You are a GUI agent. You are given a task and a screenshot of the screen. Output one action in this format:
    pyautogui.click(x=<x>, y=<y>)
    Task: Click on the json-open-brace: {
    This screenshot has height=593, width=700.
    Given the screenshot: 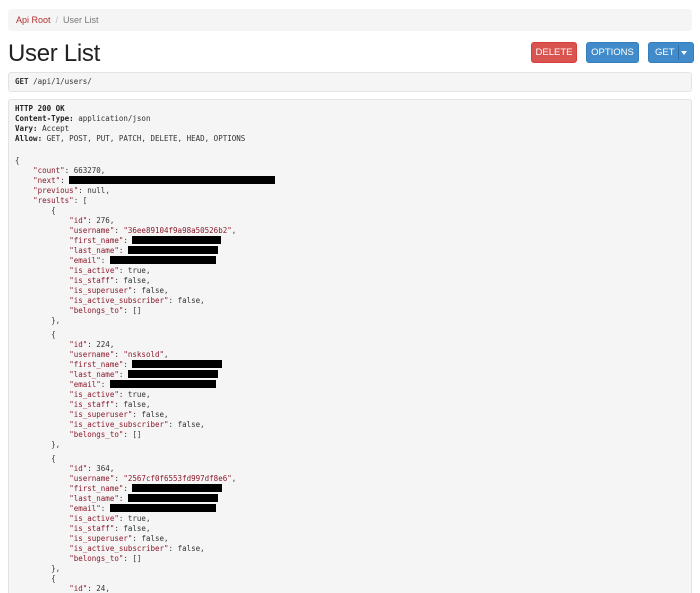 What is the action you would take?
    pyautogui.click(x=17, y=160)
    